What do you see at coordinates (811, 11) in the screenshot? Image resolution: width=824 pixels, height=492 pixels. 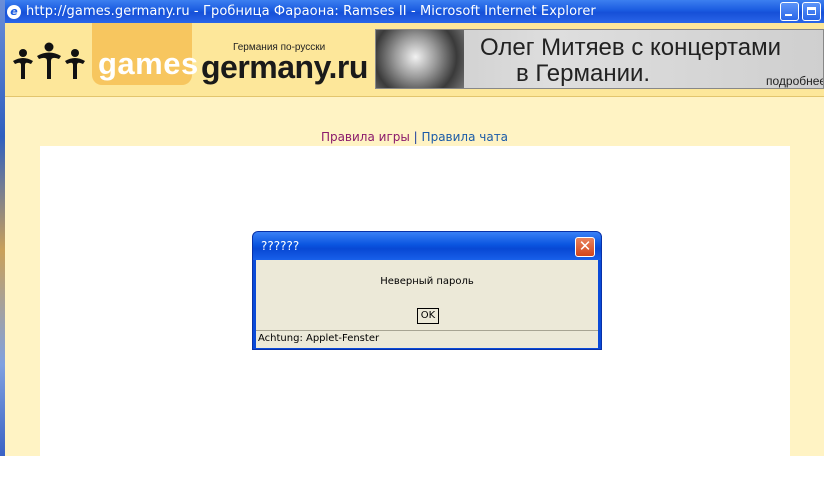 I see `maximize-button` at bounding box center [811, 11].